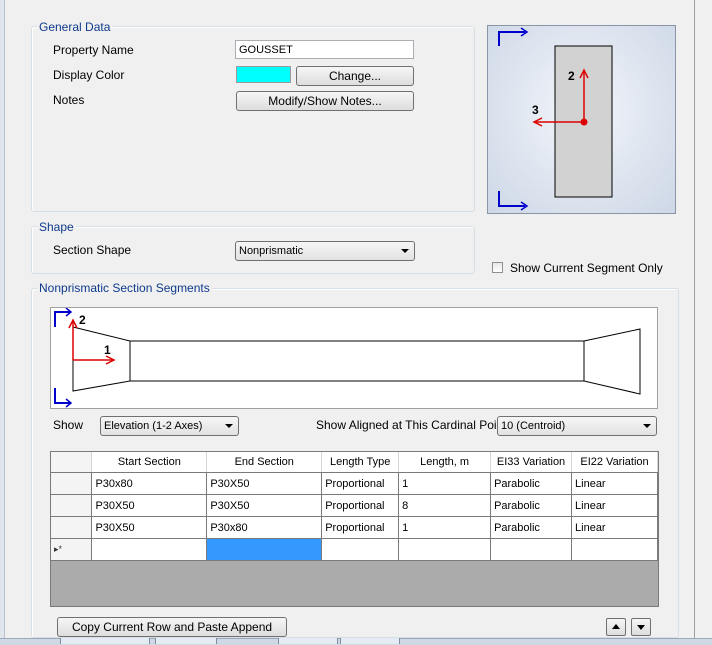 This screenshot has width=712, height=645. I want to click on arrow-up-icon, so click(616, 626).